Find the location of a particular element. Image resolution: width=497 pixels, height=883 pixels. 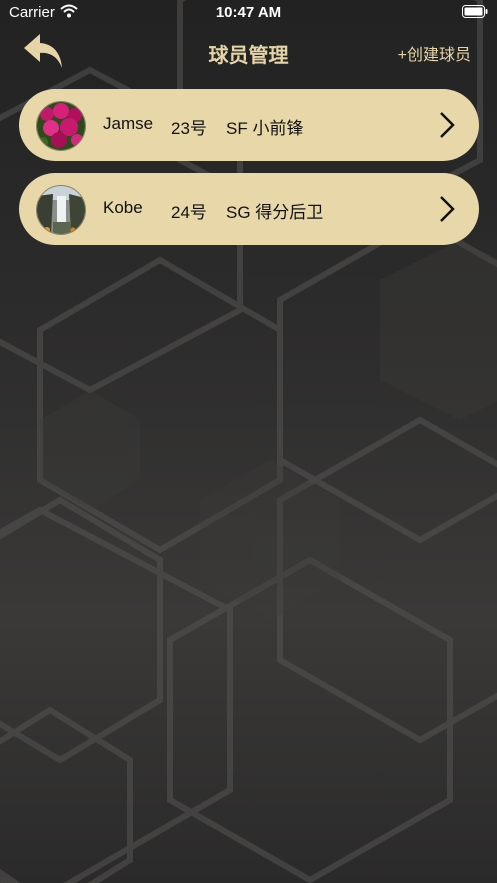

navigation-bar: 球员管理 +创建球员 is located at coordinates (248, 51).